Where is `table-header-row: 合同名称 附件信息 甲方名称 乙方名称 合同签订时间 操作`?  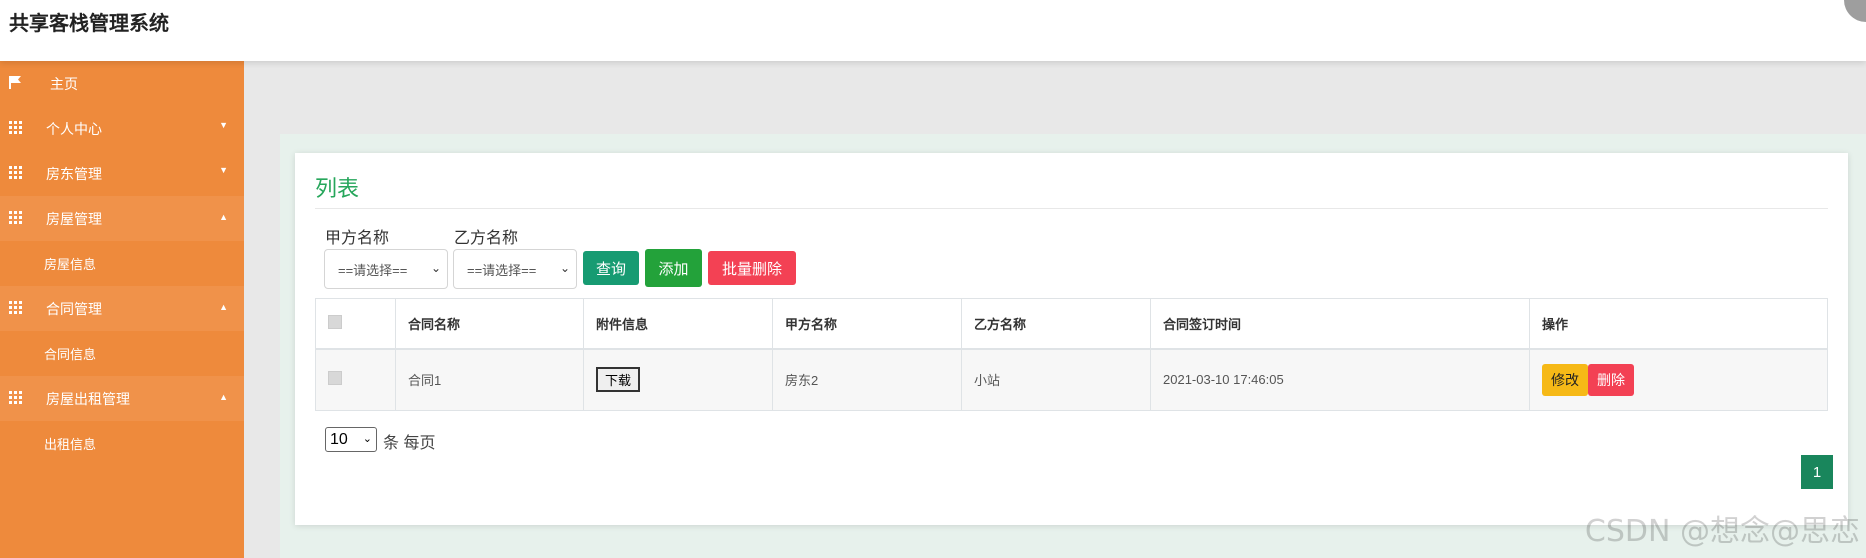 table-header-row: 合同名称 附件信息 甲方名称 乙方名称 合同签订时间 操作 is located at coordinates (1071, 324).